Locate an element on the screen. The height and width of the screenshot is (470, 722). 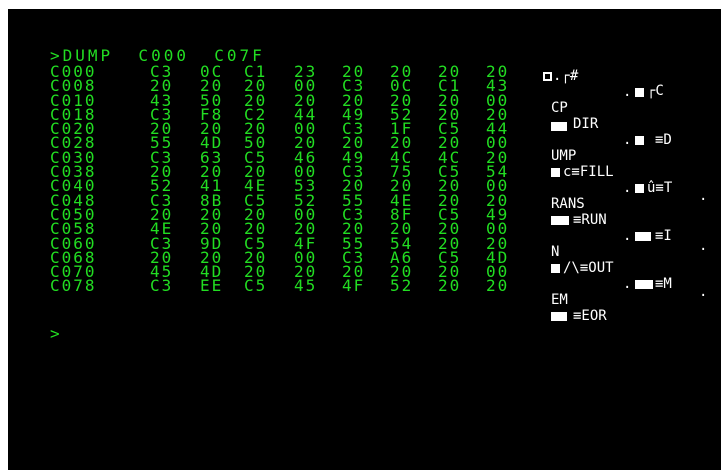
panel-text-14: . is located at coordinates (627, 236).